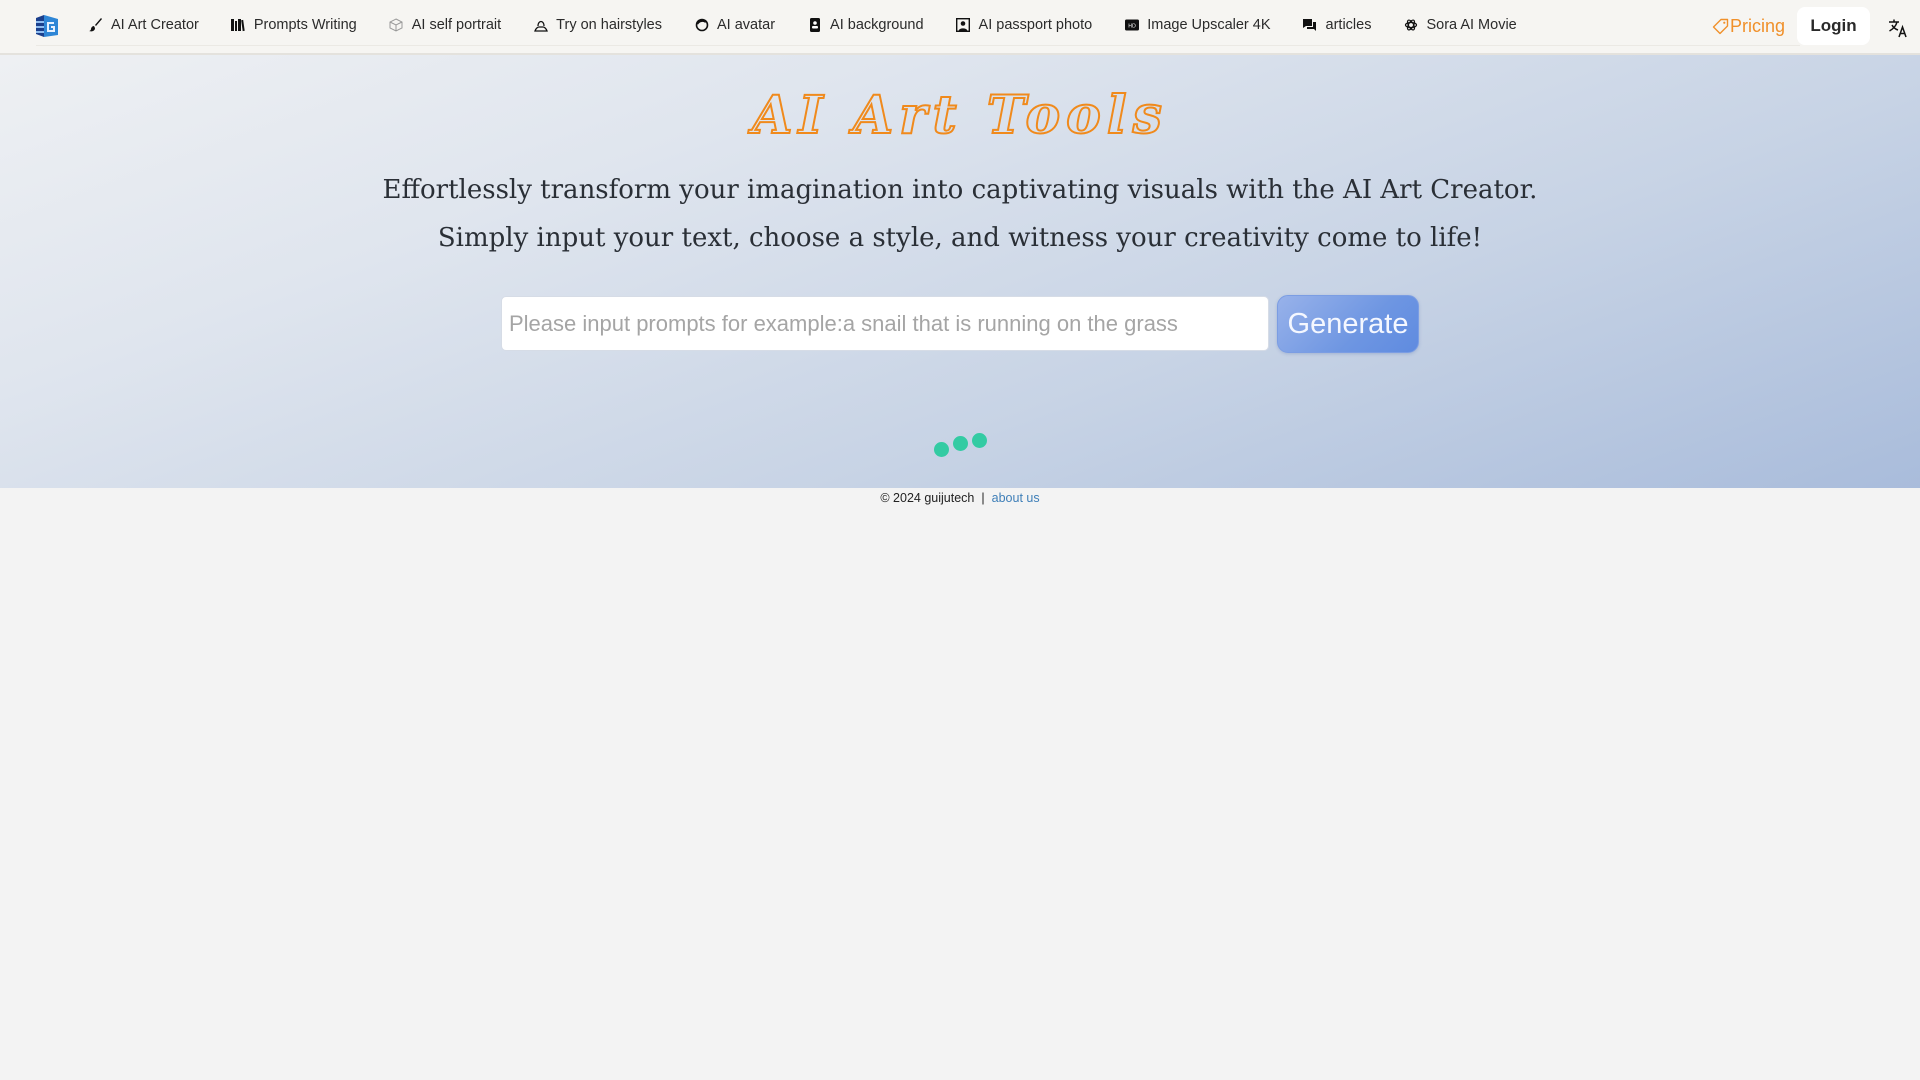 The height and width of the screenshot is (1080, 1920). Describe the element at coordinates (1310, 25) in the screenshot. I see `chat-bubbles-icon` at that location.